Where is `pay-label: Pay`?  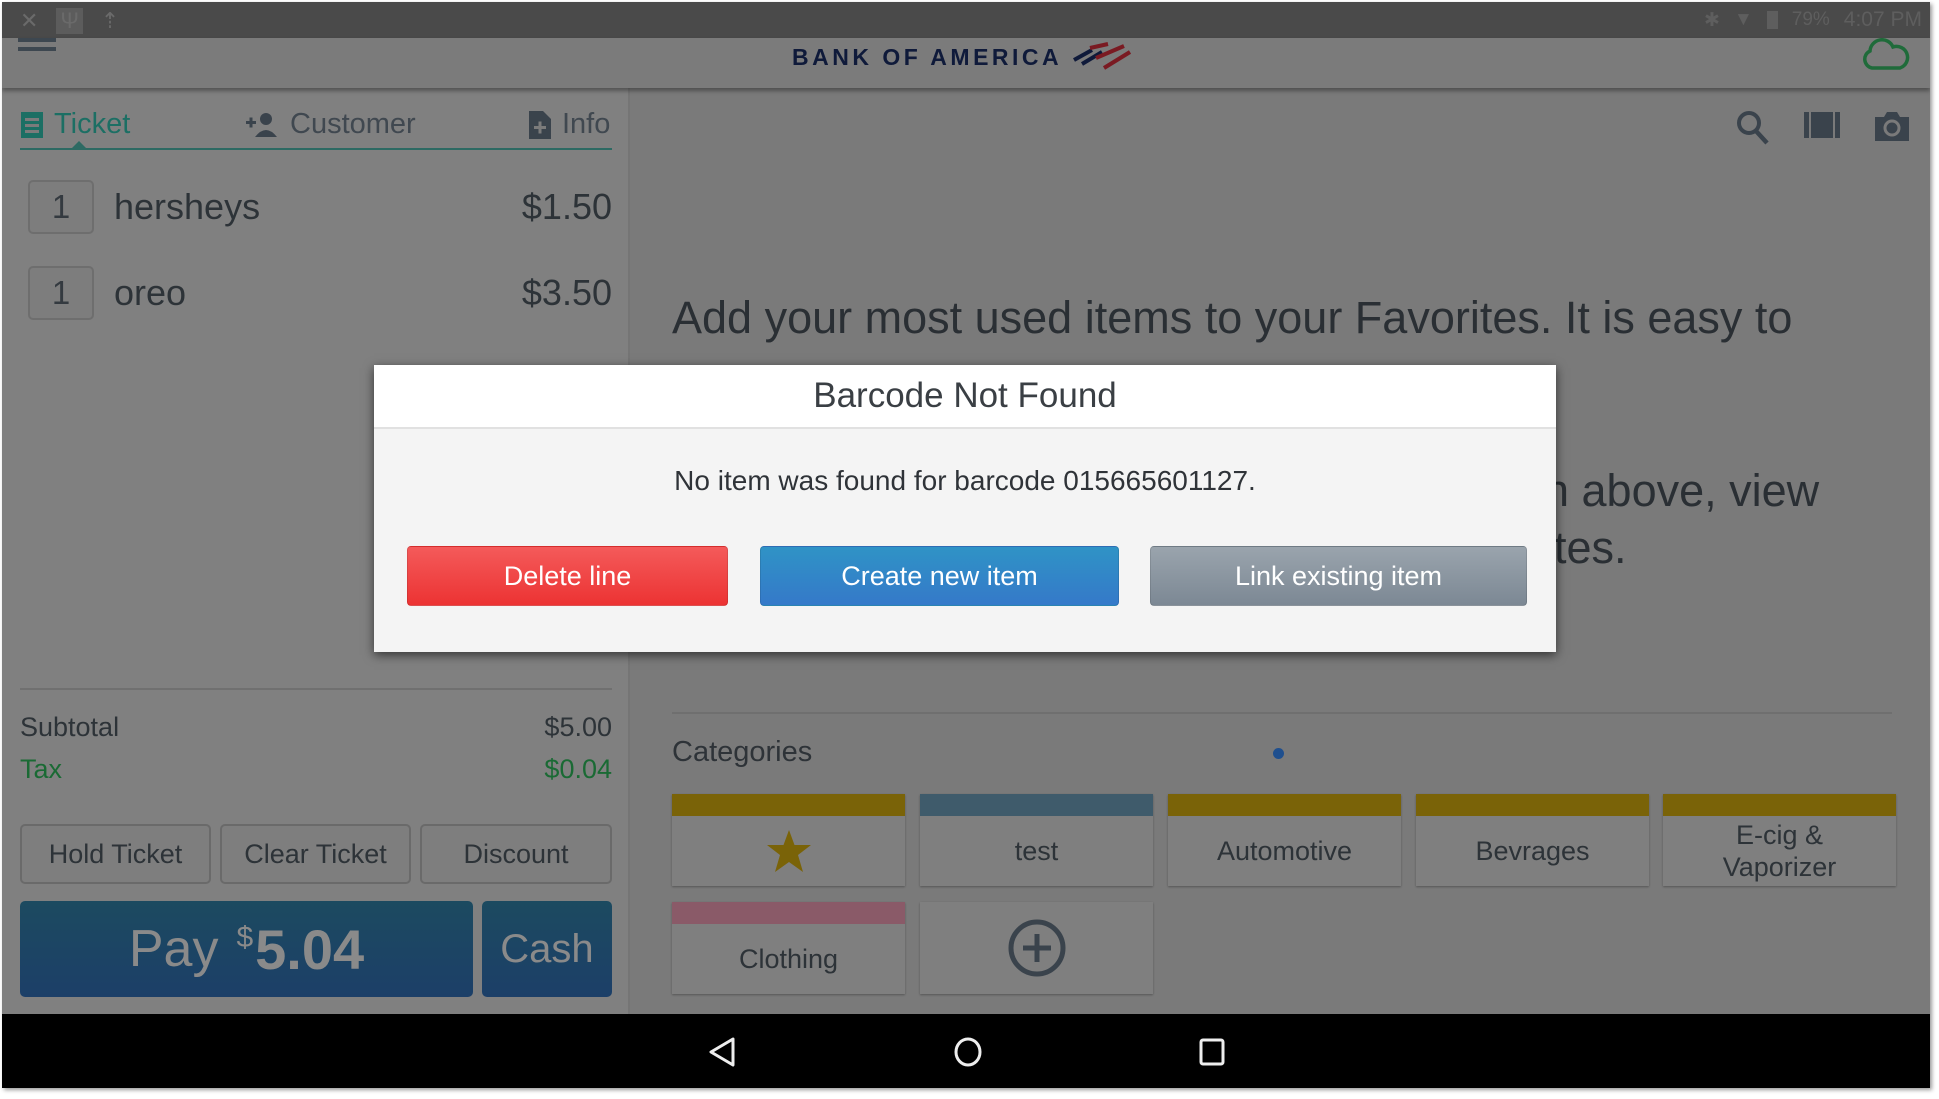
pay-label: Pay is located at coordinates (173, 949).